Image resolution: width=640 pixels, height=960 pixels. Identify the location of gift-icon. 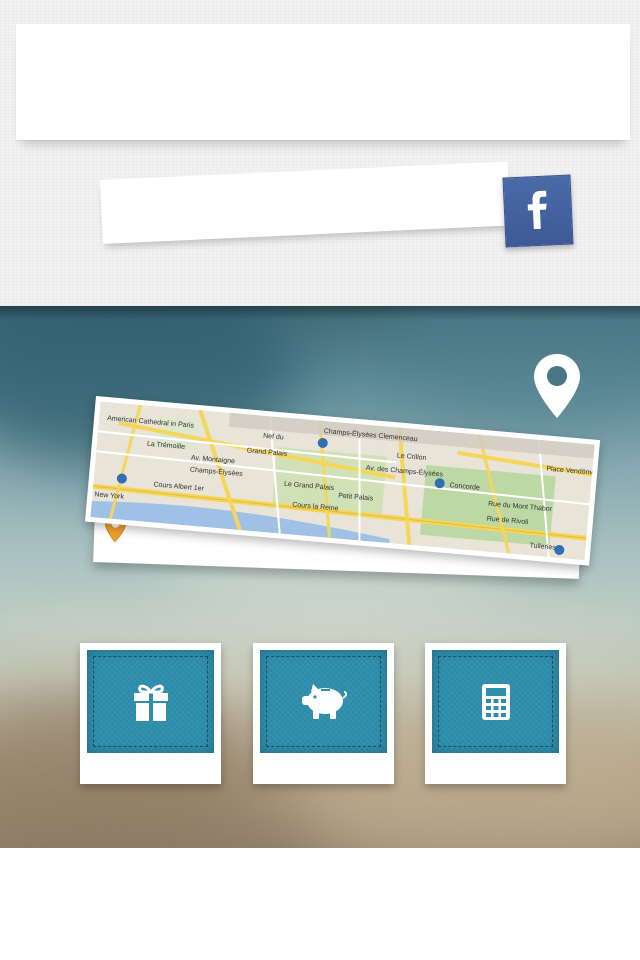
(150, 702).